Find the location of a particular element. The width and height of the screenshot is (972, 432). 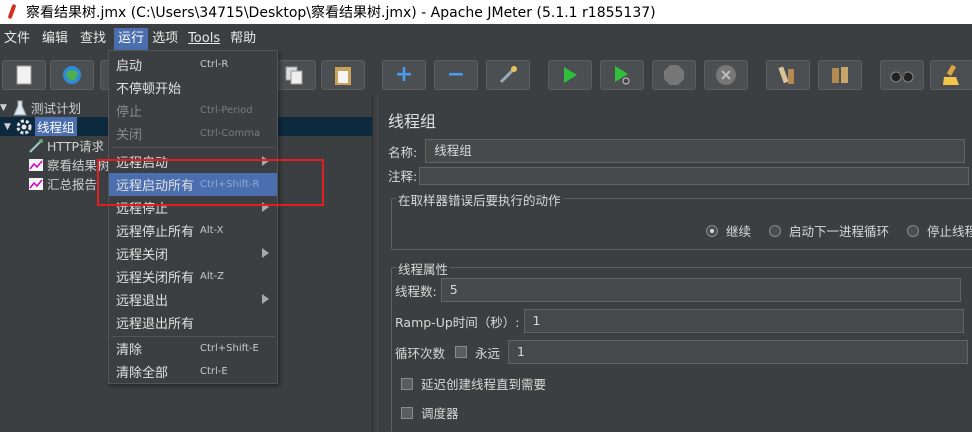

menu-edit: 编辑 is located at coordinates (55, 39).